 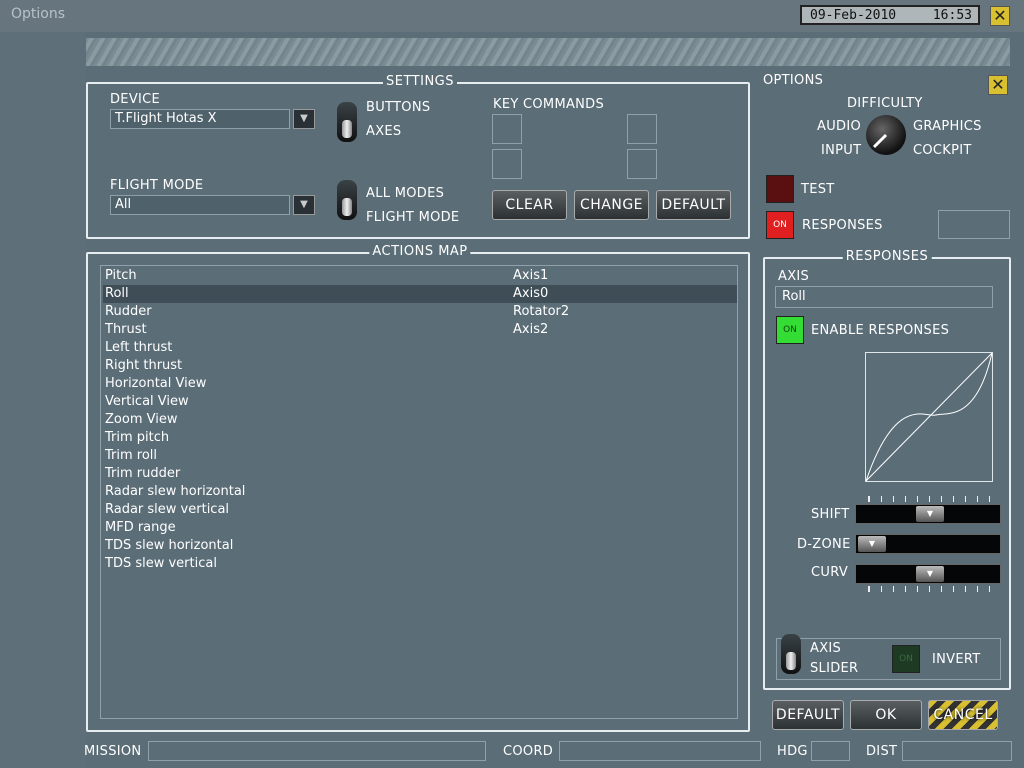 I want to click on modes-toggle, so click(x=347, y=200).